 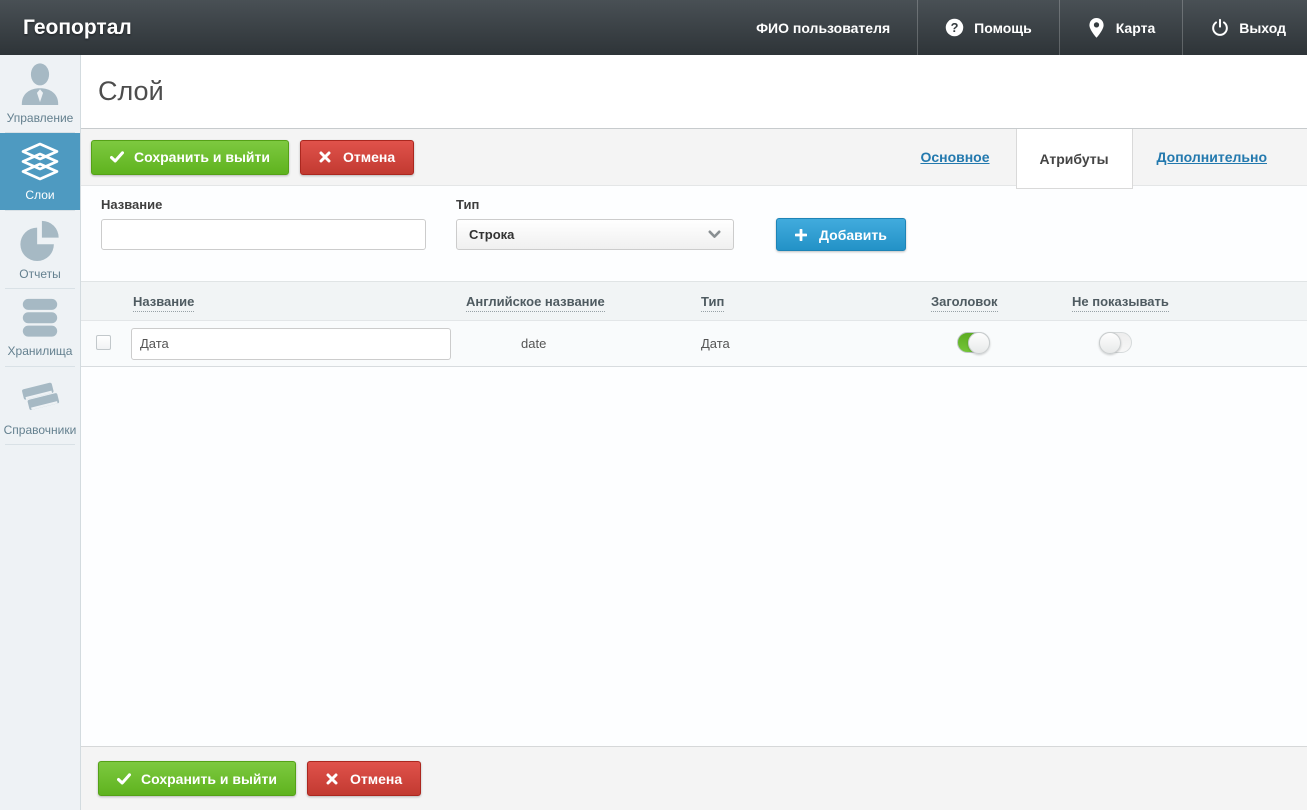 I want to click on help-icon: ?, so click(x=954, y=28).